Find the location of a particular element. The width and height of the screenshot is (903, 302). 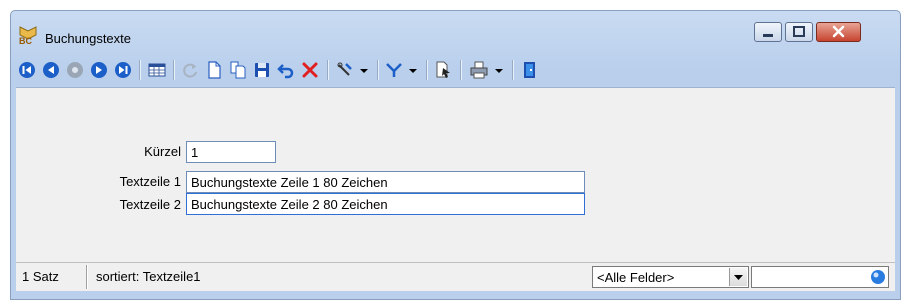

print-dropdown-button is located at coordinates (499, 70).